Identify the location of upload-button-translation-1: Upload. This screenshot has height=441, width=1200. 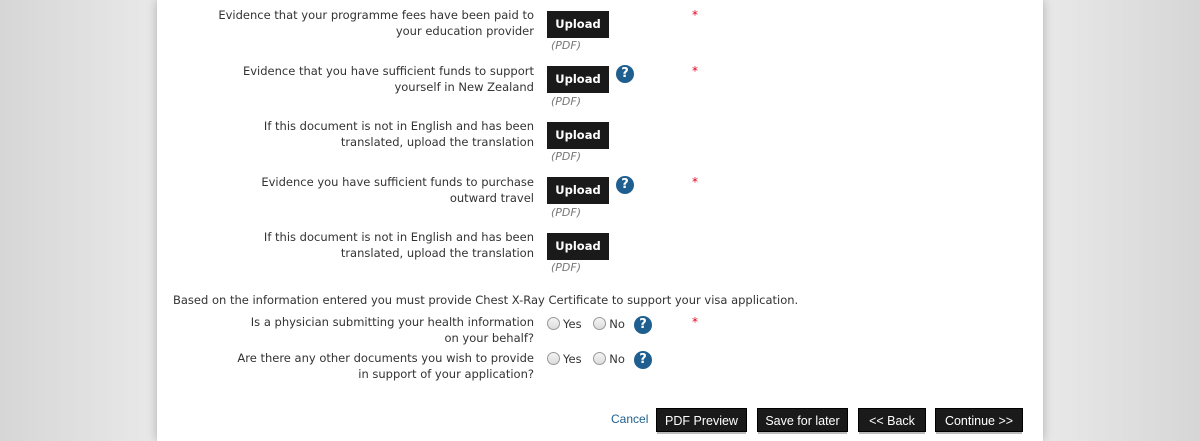
(578, 135).